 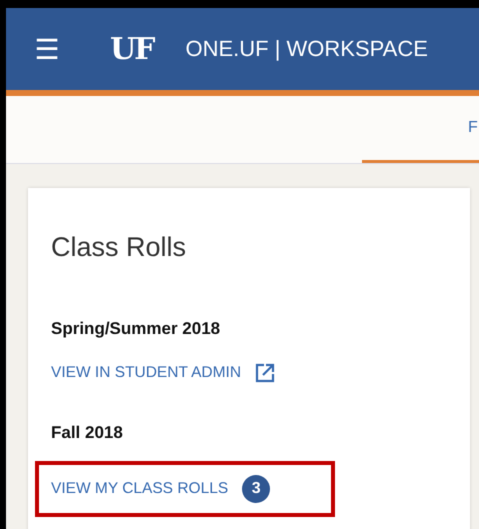 What do you see at coordinates (420, 129) in the screenshot?
I see `tab: F` at bounding box center [420, 129].